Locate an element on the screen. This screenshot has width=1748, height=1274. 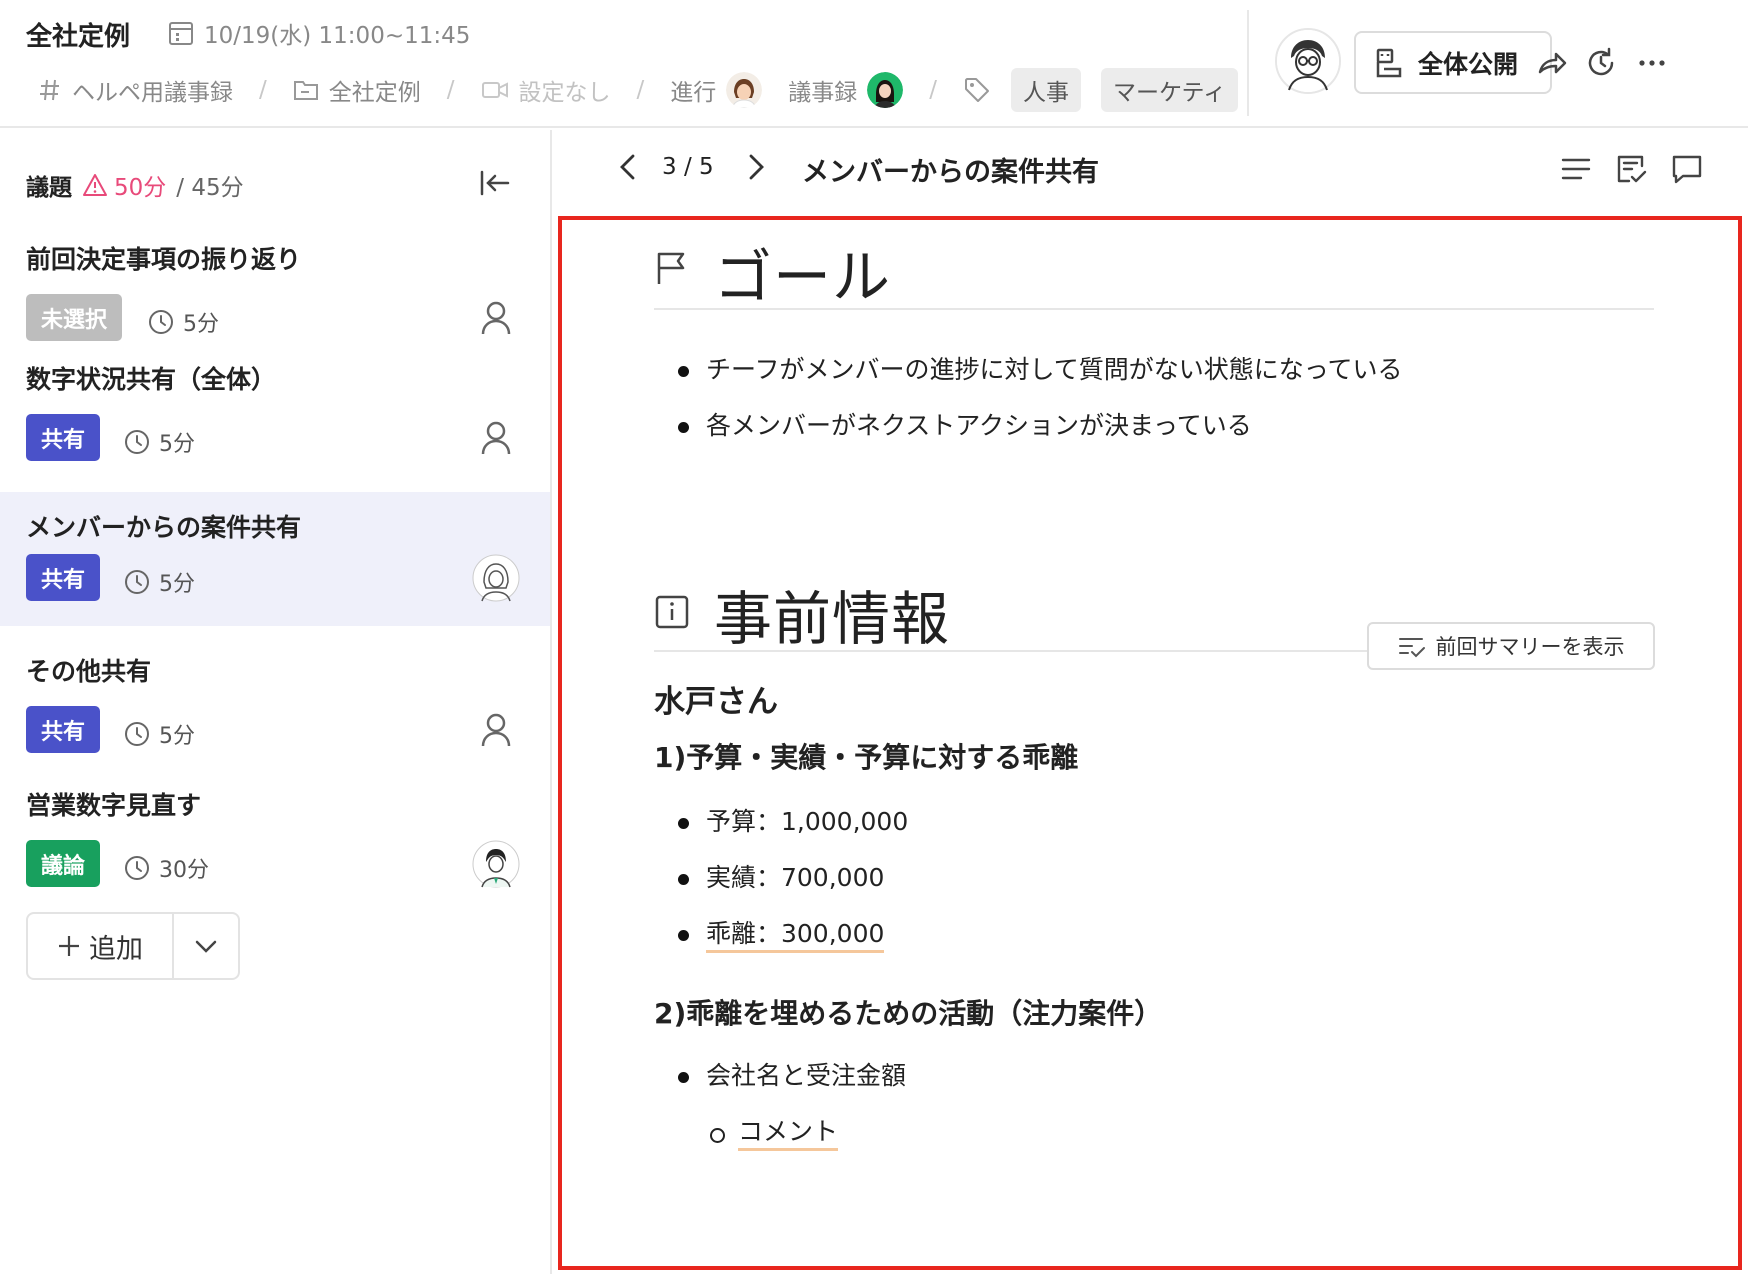
video-setting: 設定なし is located at coordinates (546, 90).